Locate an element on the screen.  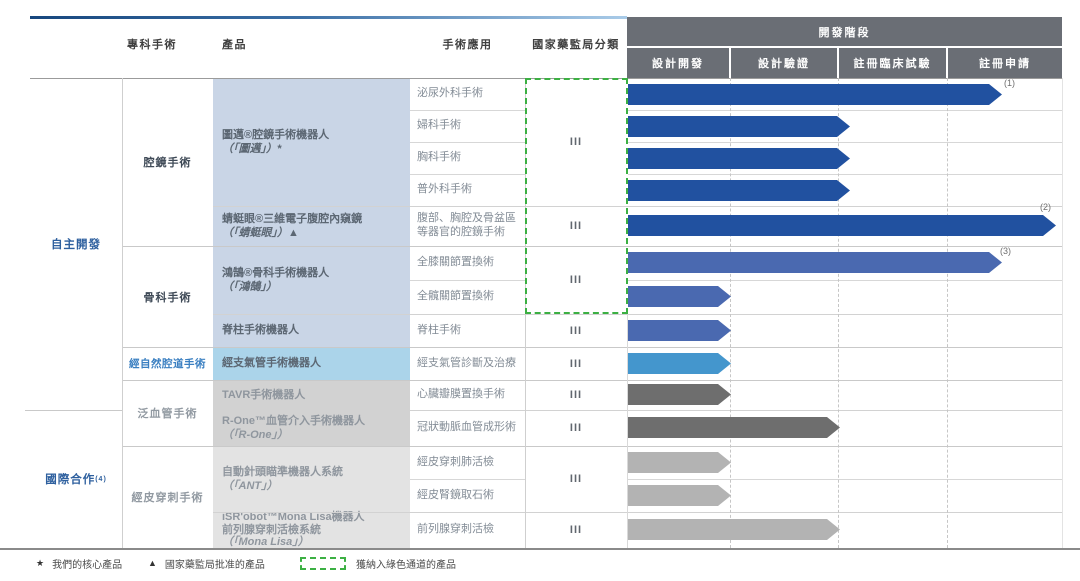
legend-green-channel: 獲納入綠色通道的產品 is located at coordinates (406, 563).